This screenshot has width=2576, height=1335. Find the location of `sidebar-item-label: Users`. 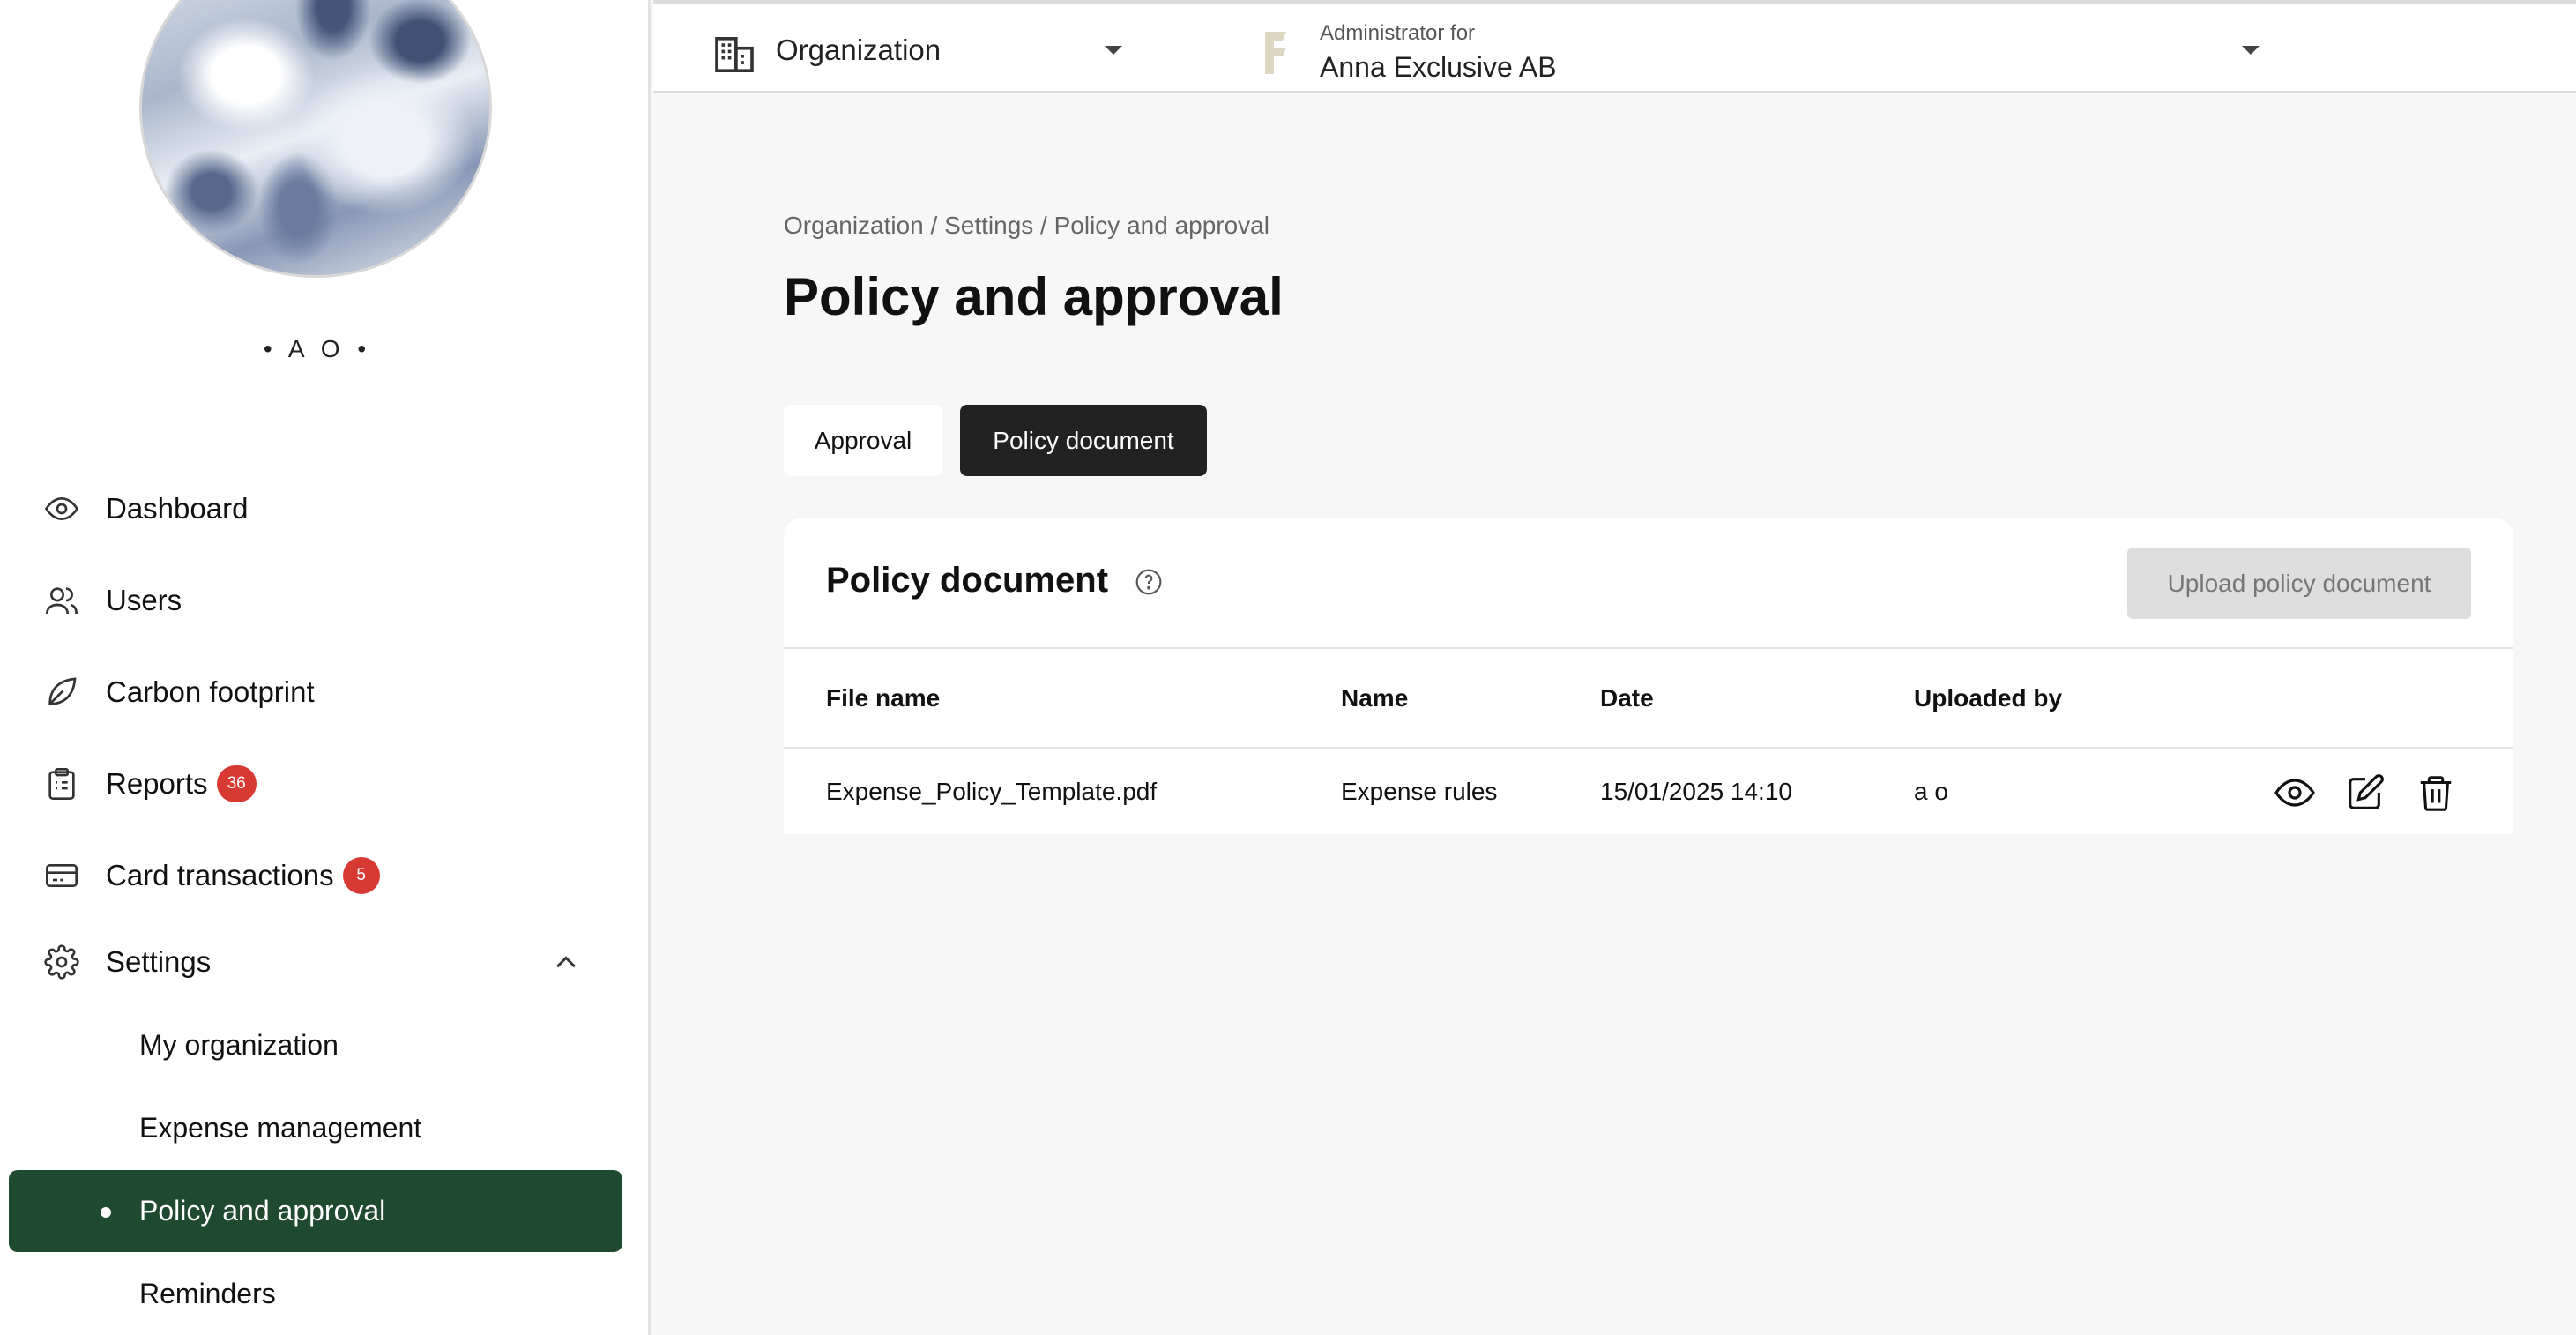

sidebar-item-label: Users is located at coordinates (144, 600).